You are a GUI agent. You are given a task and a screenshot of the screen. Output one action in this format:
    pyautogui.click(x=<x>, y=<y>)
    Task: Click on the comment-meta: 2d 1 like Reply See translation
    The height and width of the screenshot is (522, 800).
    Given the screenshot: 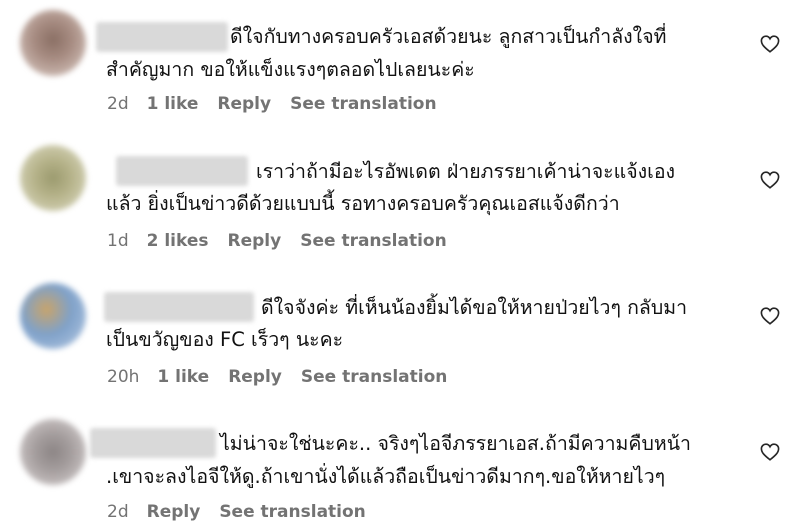 What is the action you would take?
    pyautogui.click(x=272, y=104)
    